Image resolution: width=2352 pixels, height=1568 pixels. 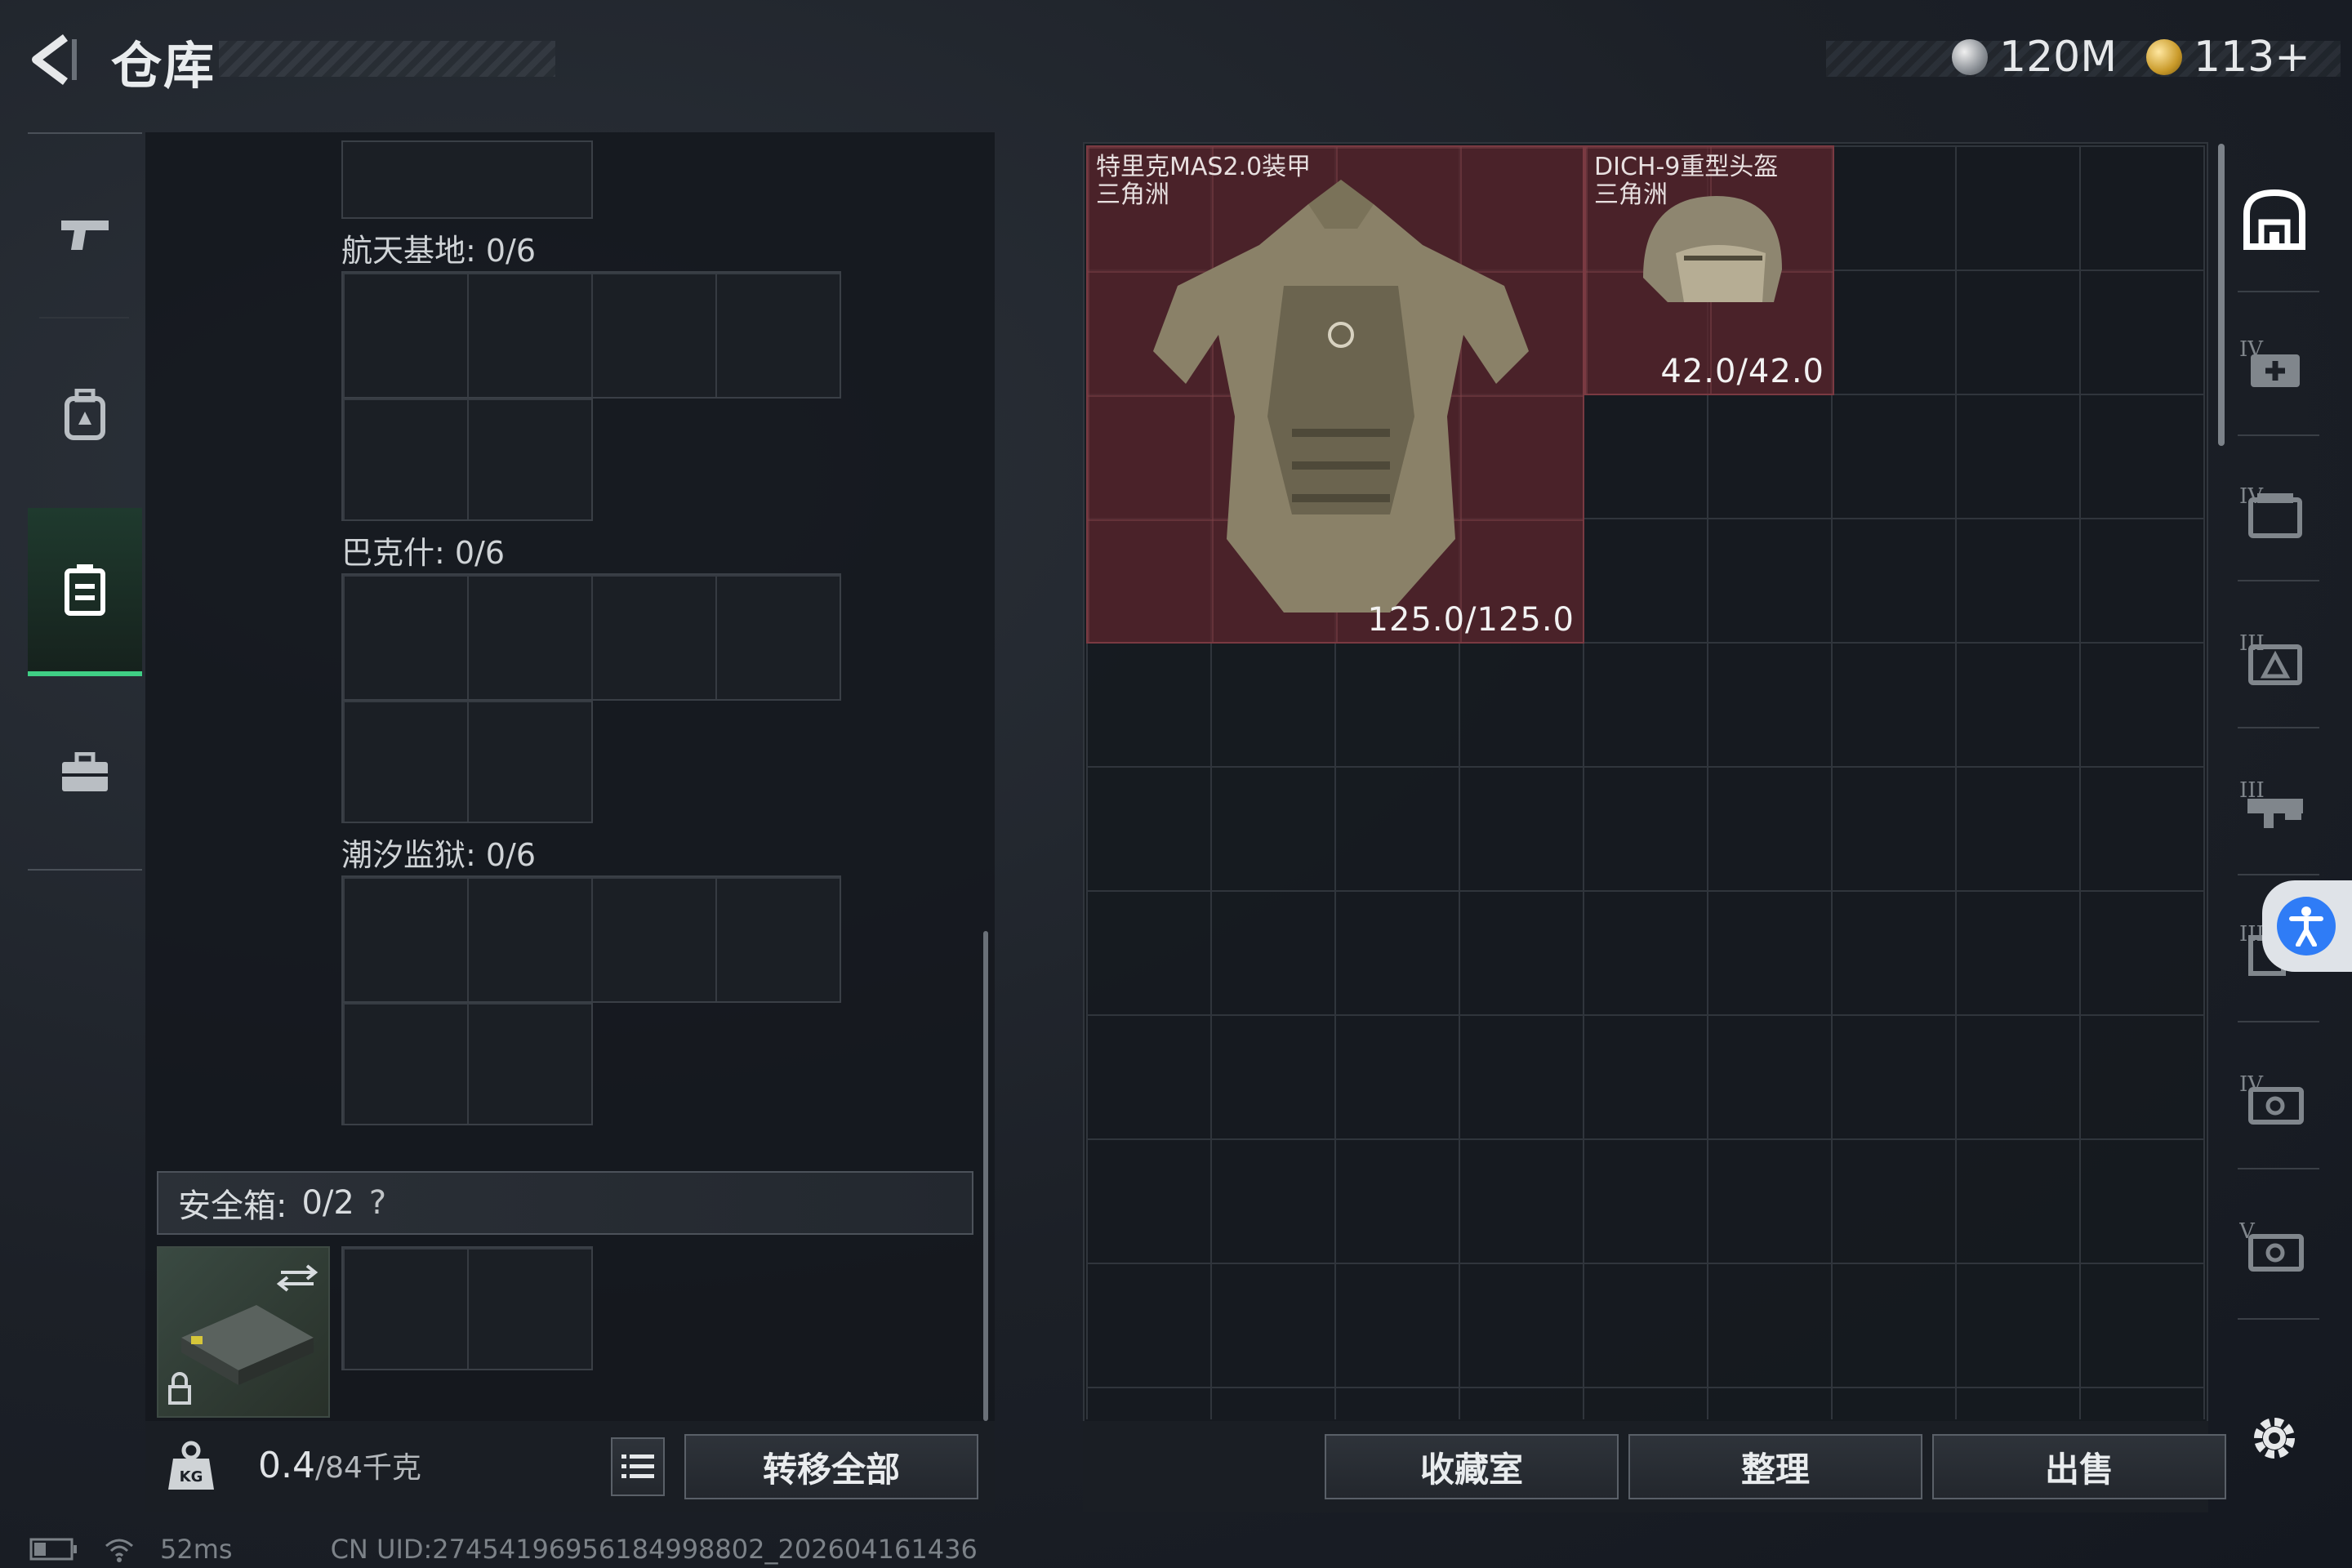 I want to click on safebox-label: 安全箱:, so click(x=232, y=1206).